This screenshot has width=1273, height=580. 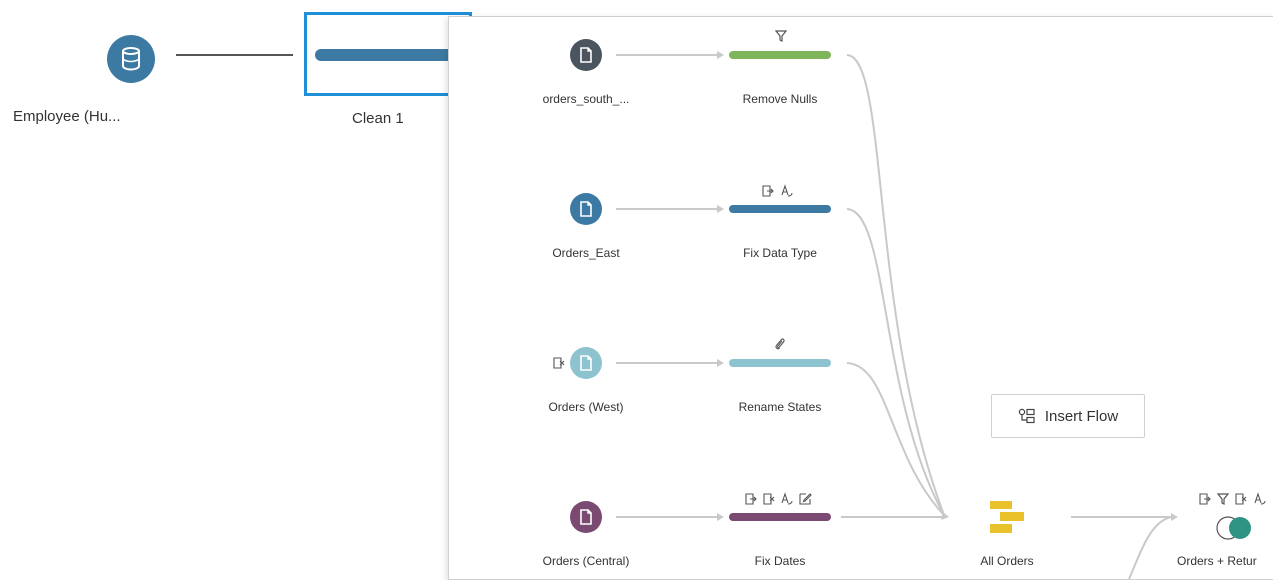 I want to click on step-bar-remove-nulls, so click(x=780, y=55).